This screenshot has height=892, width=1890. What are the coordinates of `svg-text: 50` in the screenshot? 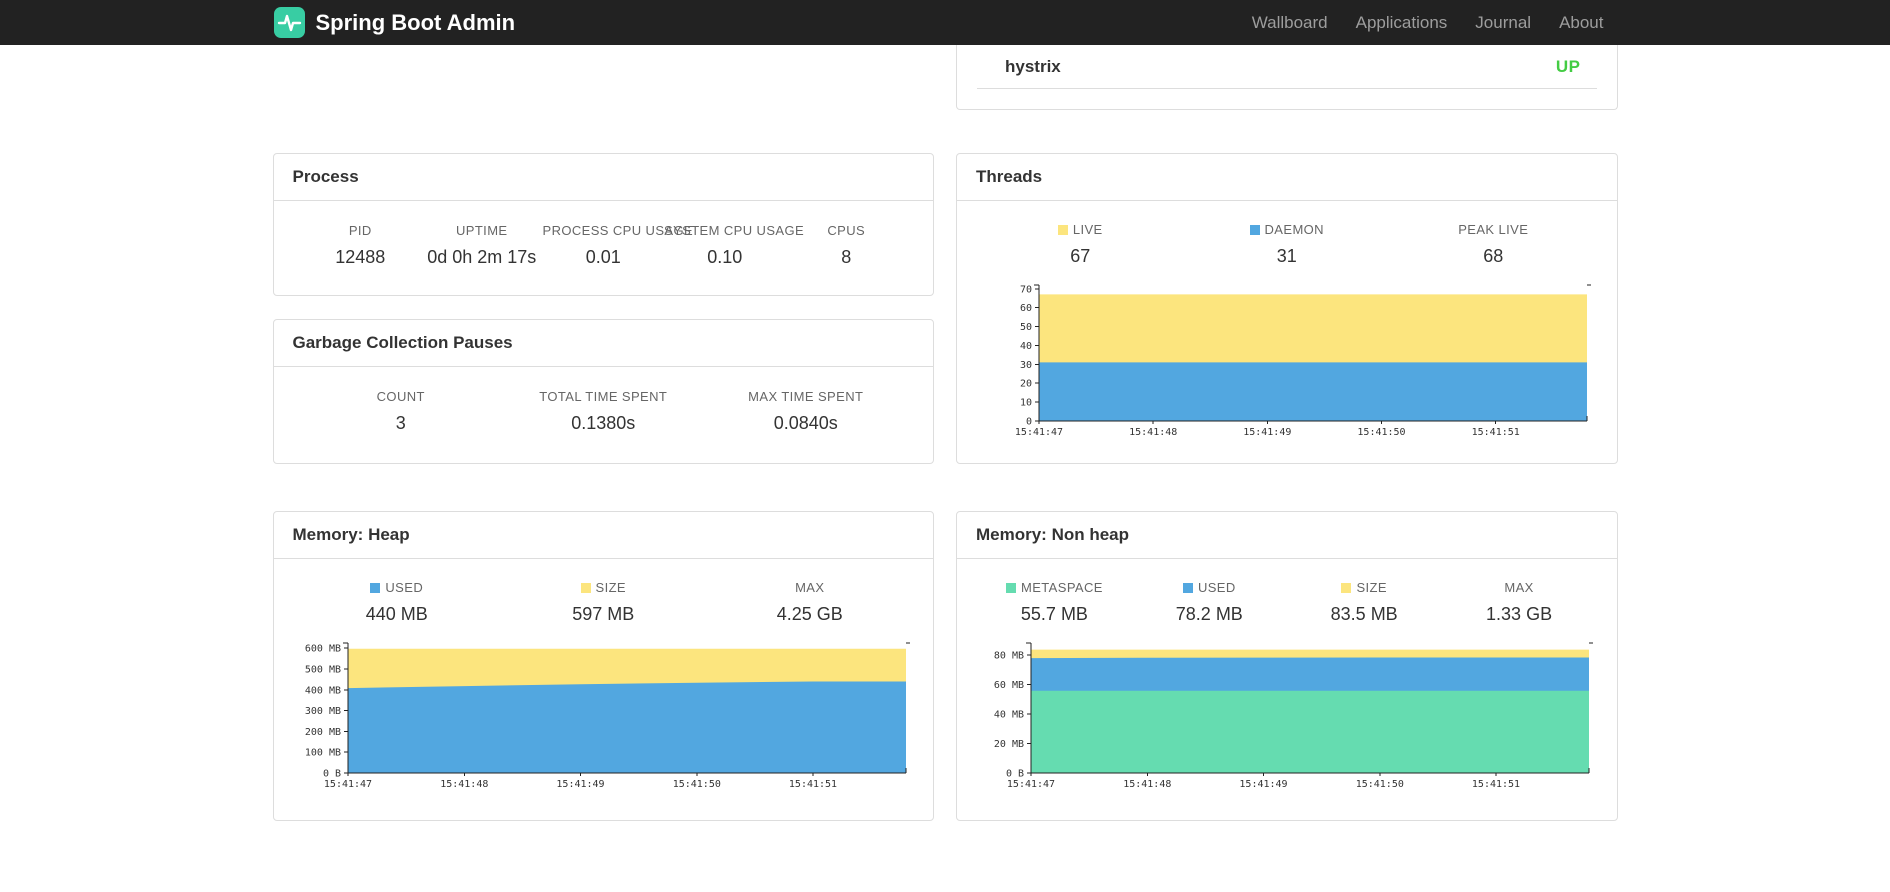 It's located at (1026, 327).